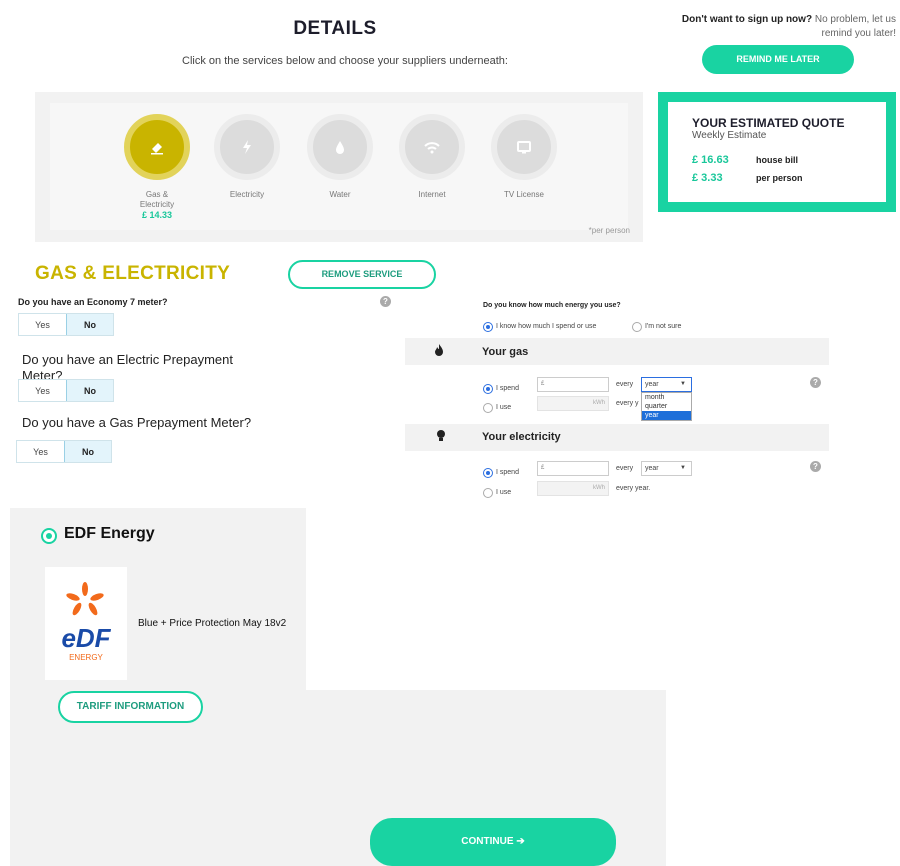 The image size is (900, 866). What do you see at coordinates (652, 468) in the screenshot?
I see `elec-period-value: year` at bounding box center [652, 468].